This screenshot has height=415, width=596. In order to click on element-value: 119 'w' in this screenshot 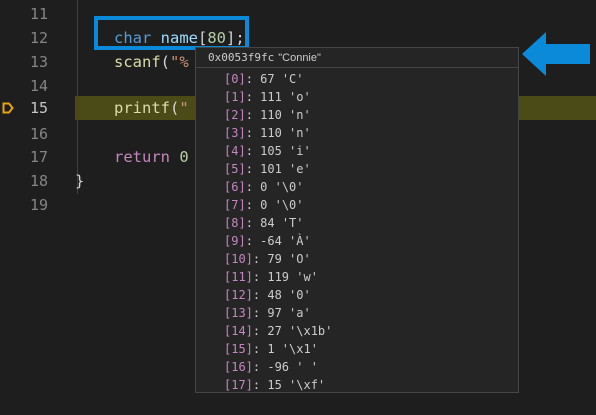, I will do `click(292, 277)`.